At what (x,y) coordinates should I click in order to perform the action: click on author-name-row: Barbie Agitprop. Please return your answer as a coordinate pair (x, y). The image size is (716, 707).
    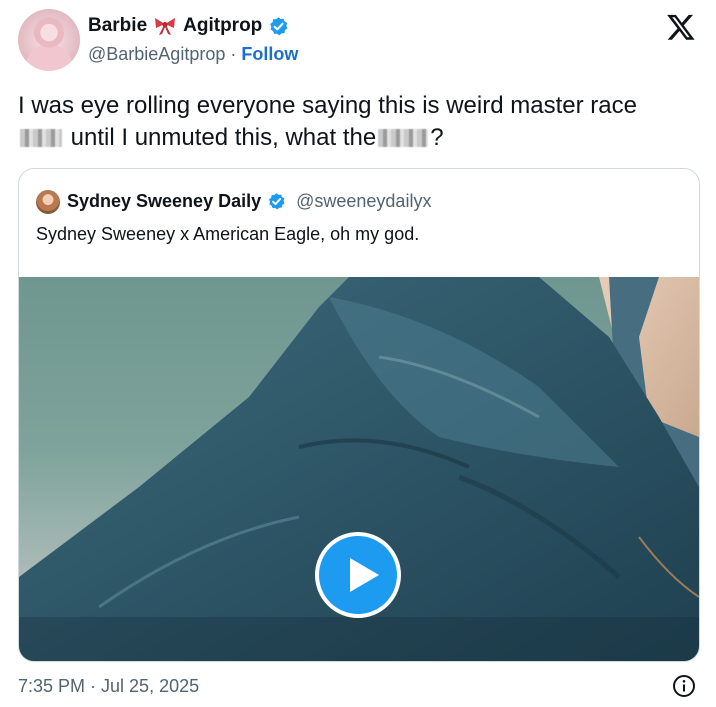
    Looking at the image, I should click on (188, 26).